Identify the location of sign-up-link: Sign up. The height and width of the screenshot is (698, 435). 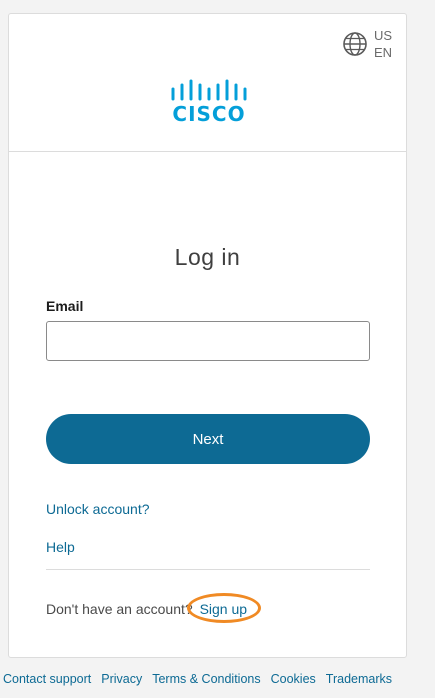
(223, 608).